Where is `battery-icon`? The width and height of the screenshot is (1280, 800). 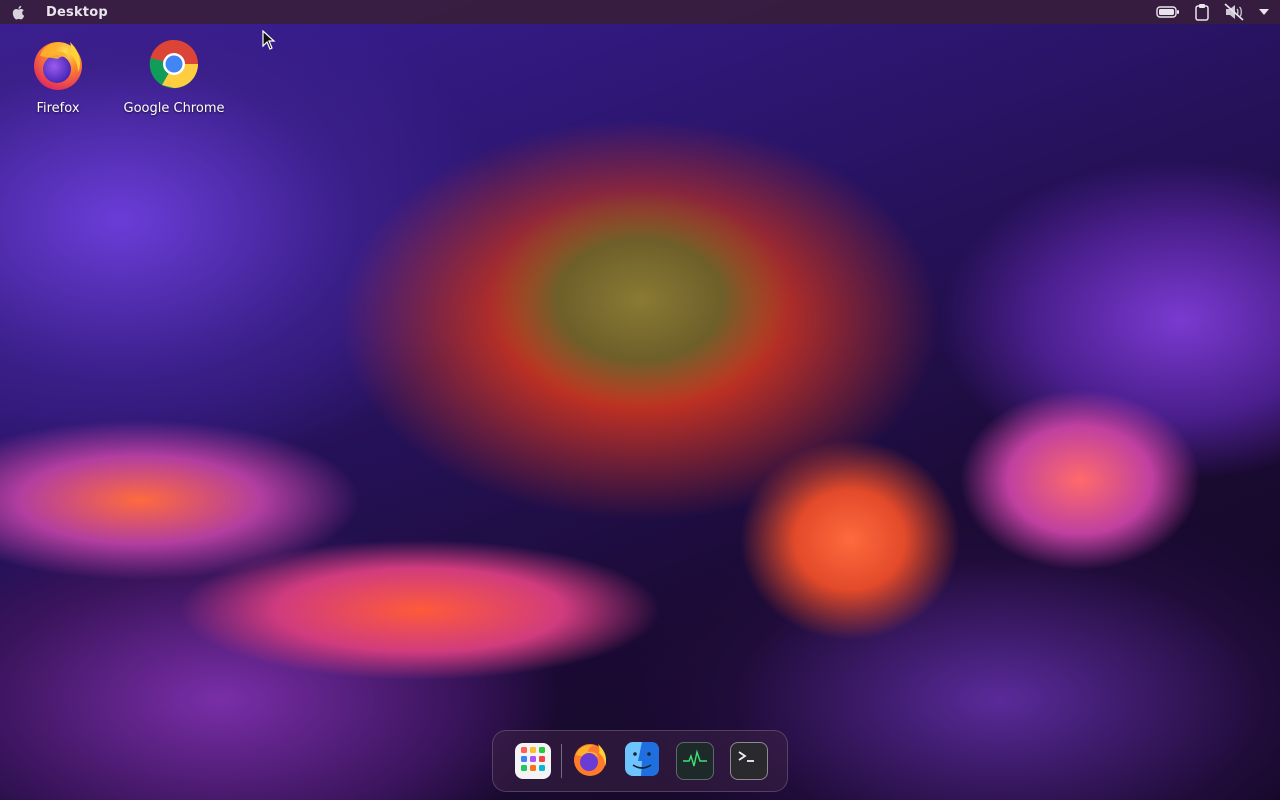 battery-icon is located at coordinates (1168, 12).